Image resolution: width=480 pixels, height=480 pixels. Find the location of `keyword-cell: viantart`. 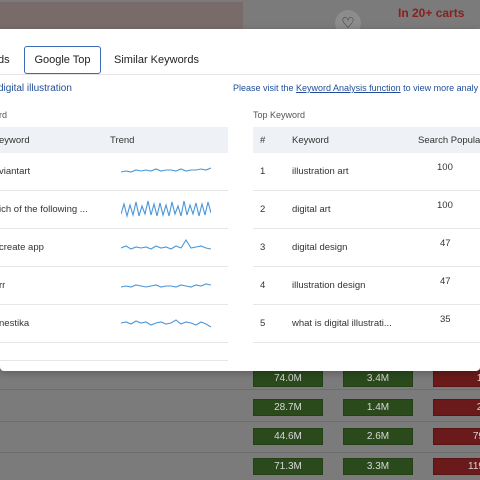

keyword-cell: viantart is located at coordinates (15, 171).